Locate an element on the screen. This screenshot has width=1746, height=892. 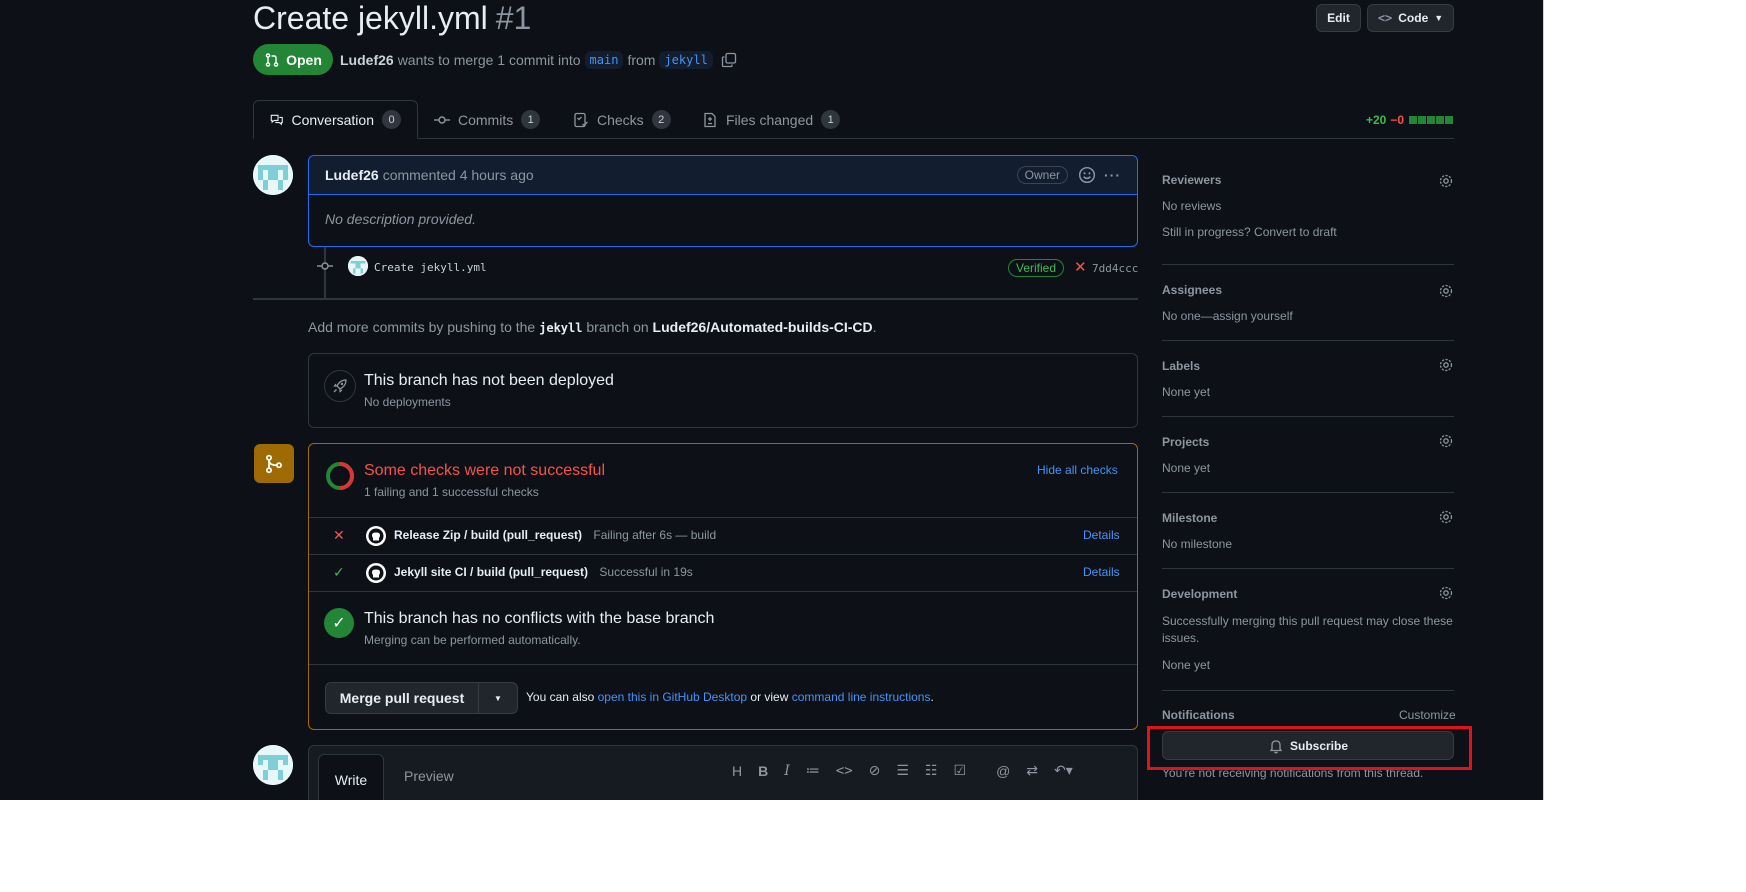
page-title: Create jekyll.yml #1 is located at coordinates (392, 18).